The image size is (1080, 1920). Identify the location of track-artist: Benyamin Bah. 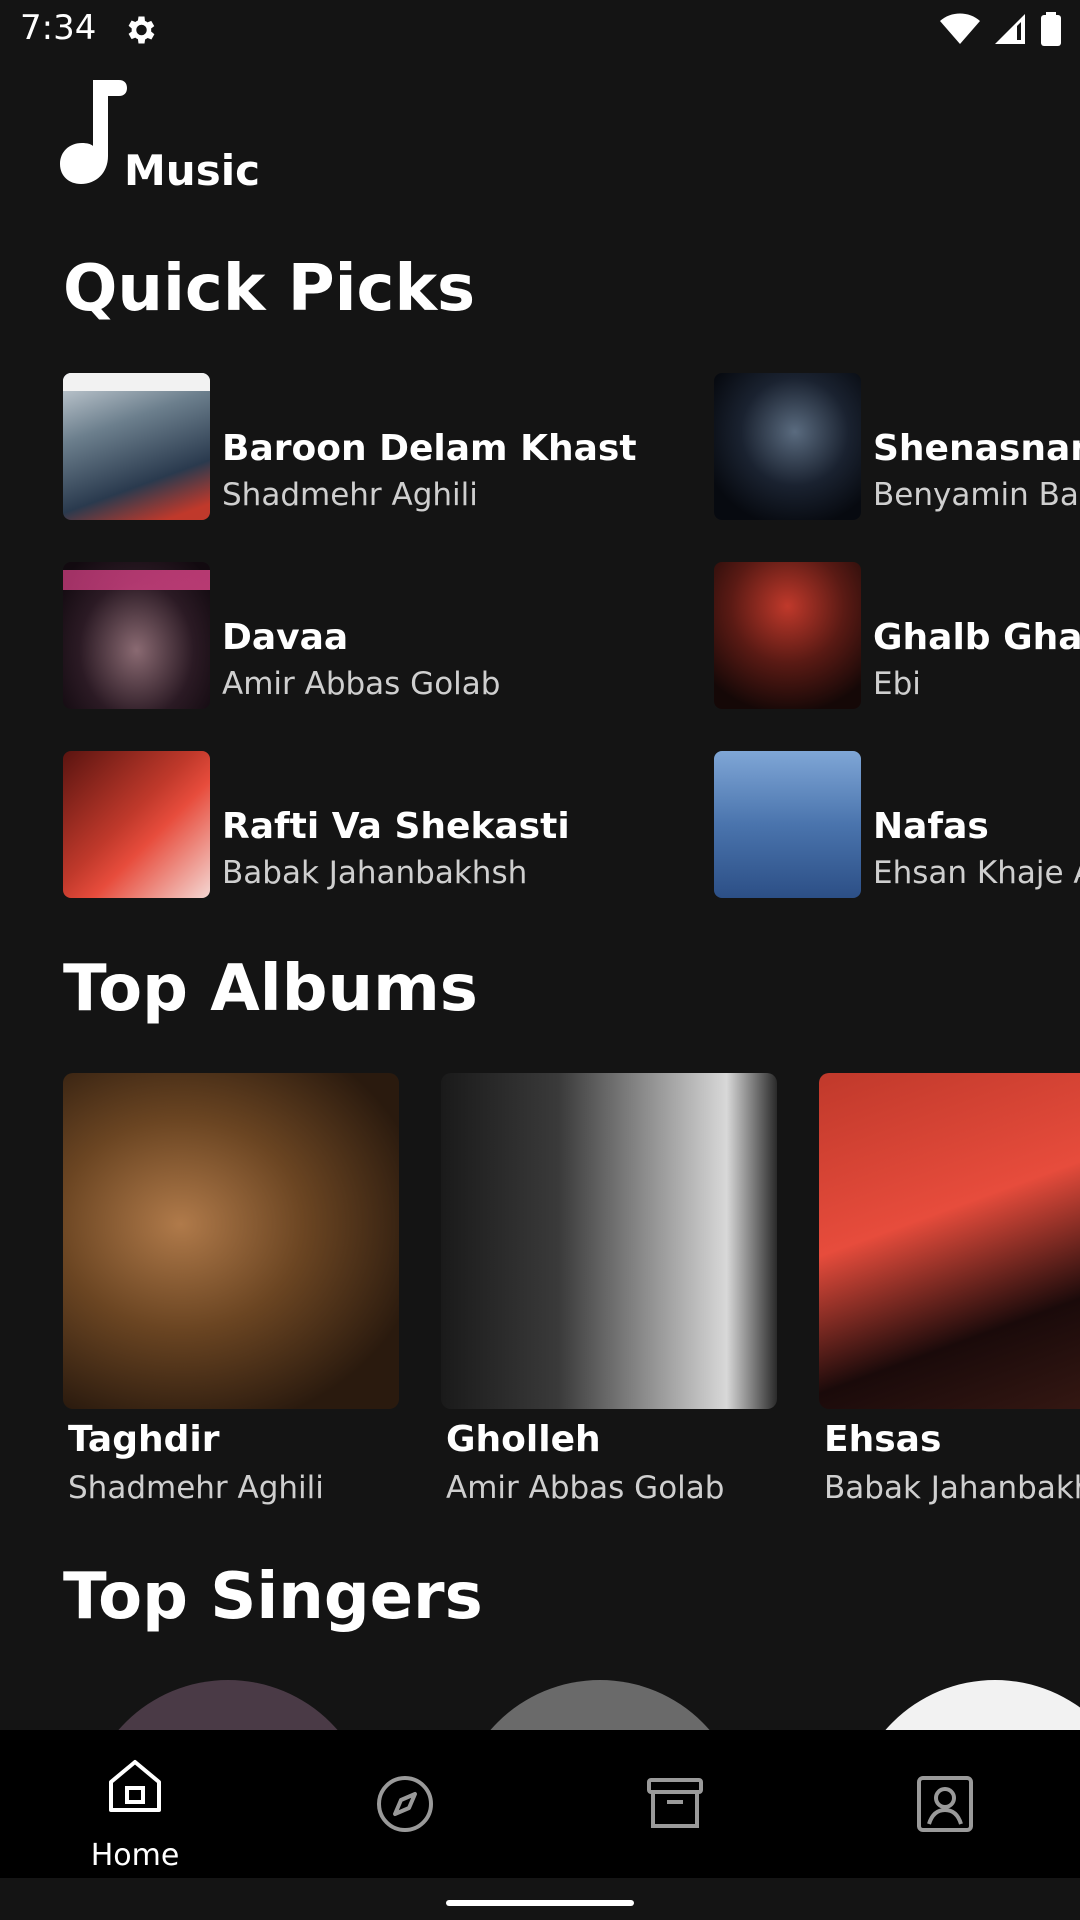
(976, 495).